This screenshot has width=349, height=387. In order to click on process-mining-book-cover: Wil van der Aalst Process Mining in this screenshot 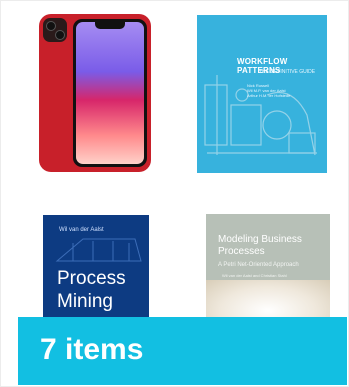, I will do `click(96, 270)`.